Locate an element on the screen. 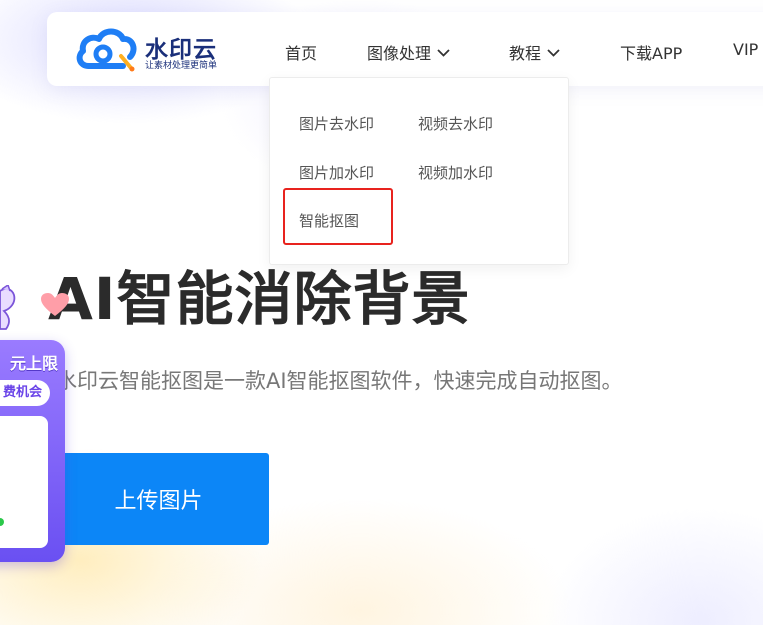 The width and height of the screenshot is (763, 625). brand-logo: 水印云 让素材处理更简单 is located at coordinates (155, 49).